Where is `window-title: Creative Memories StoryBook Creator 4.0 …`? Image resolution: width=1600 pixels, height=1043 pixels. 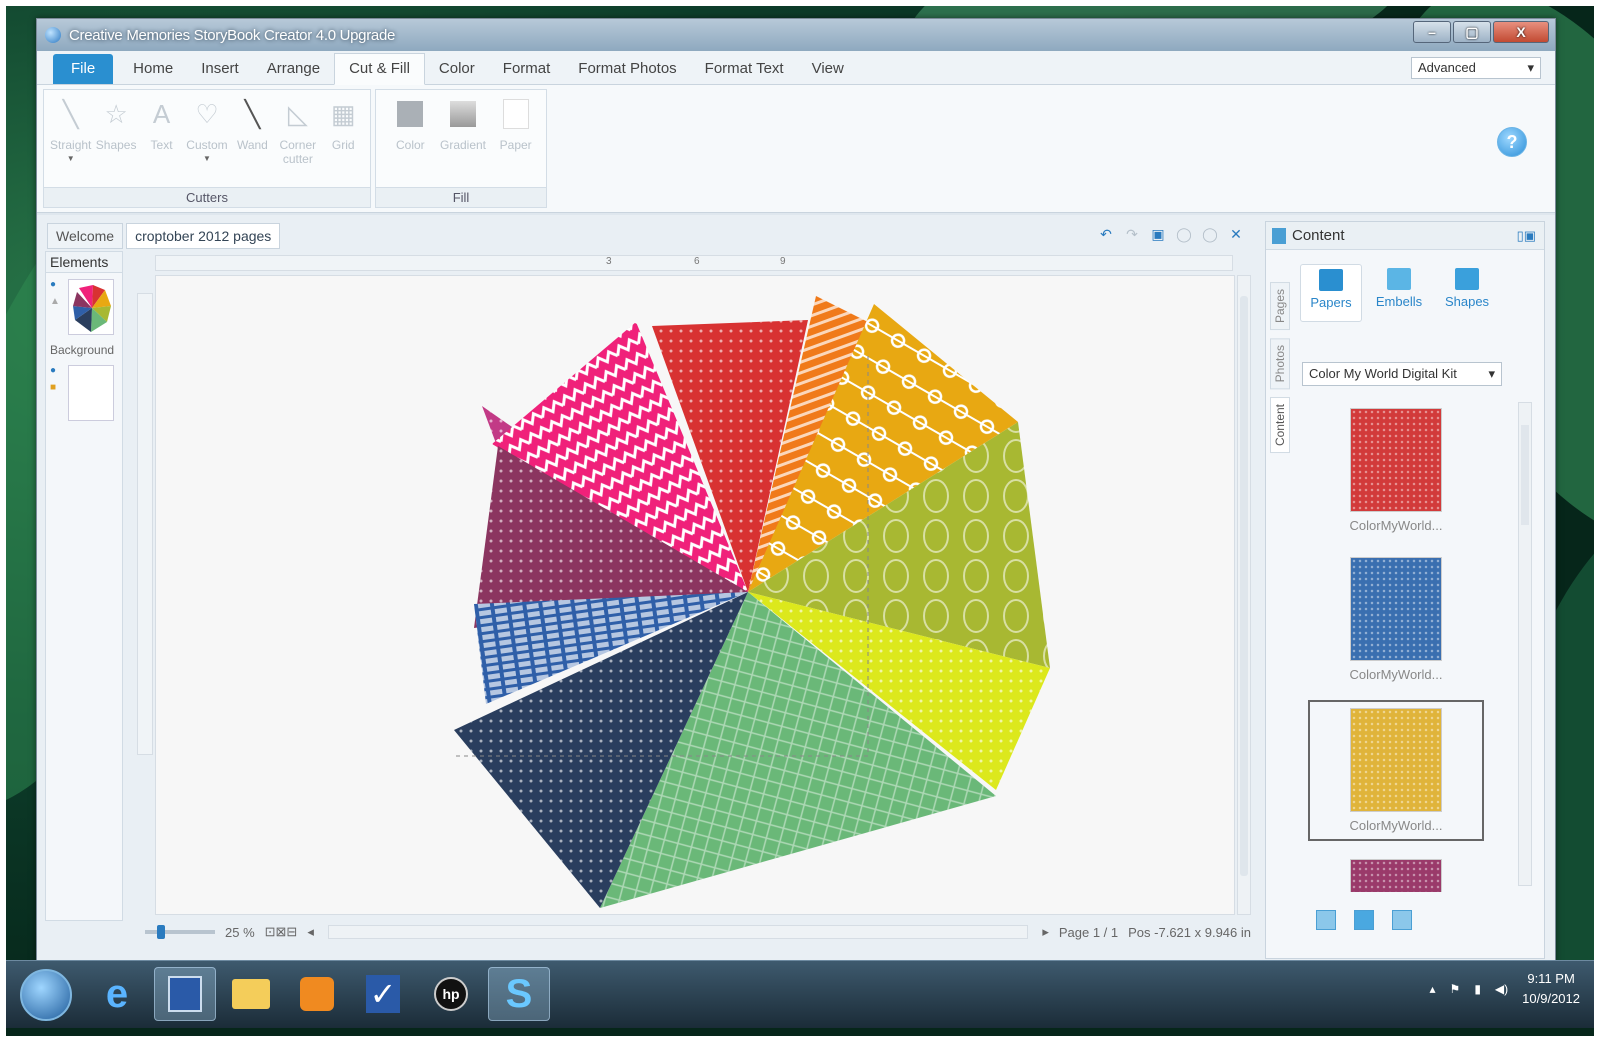 window-title: Creative Memories StoryBook Creator 4.0 … is located at coordinates (232, 35).